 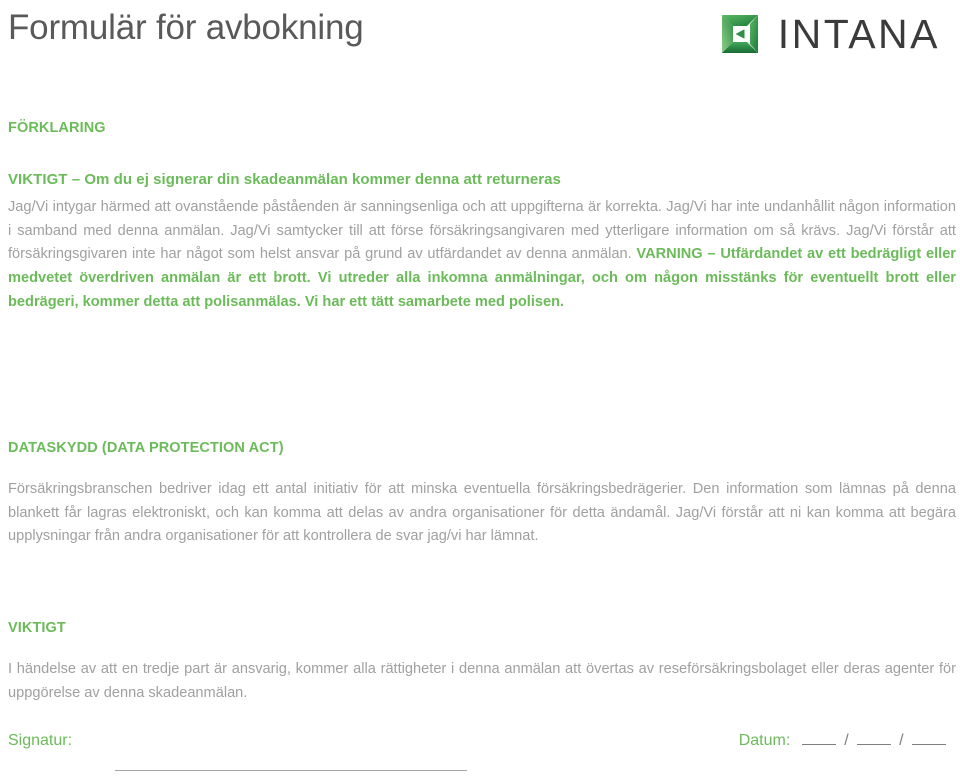 I want to click on signature-footer: Signatur: Datum: / /, so click(x=480, y=751).